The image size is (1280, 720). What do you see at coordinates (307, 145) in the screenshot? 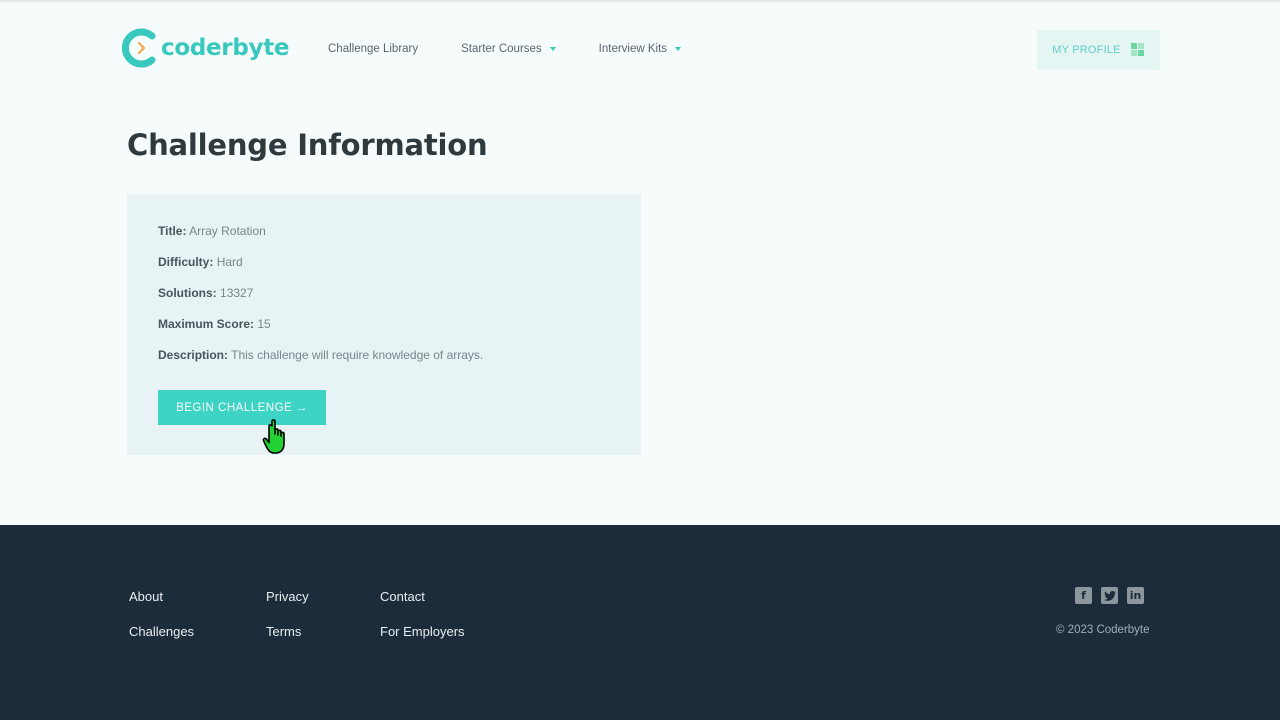
I see `page-title: Challenge Information` at bounding box center [307, 145].